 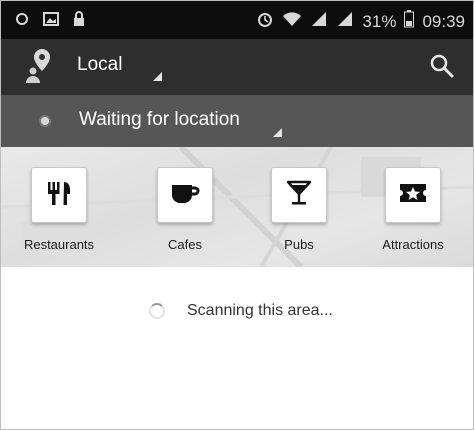 What do you see at coordinates (442, 68) in the screenshot?
I see `search-icon` at bounding box center [442, 68].